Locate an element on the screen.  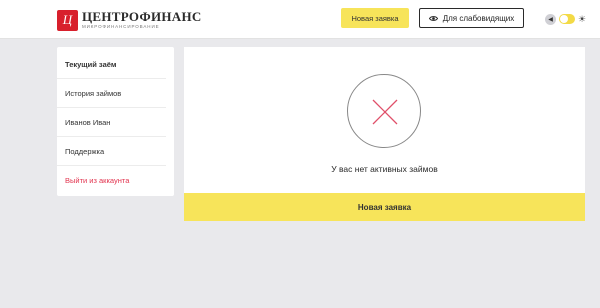
empty-state-message: У вас нет активных займов is located at coordinates (384, 169).